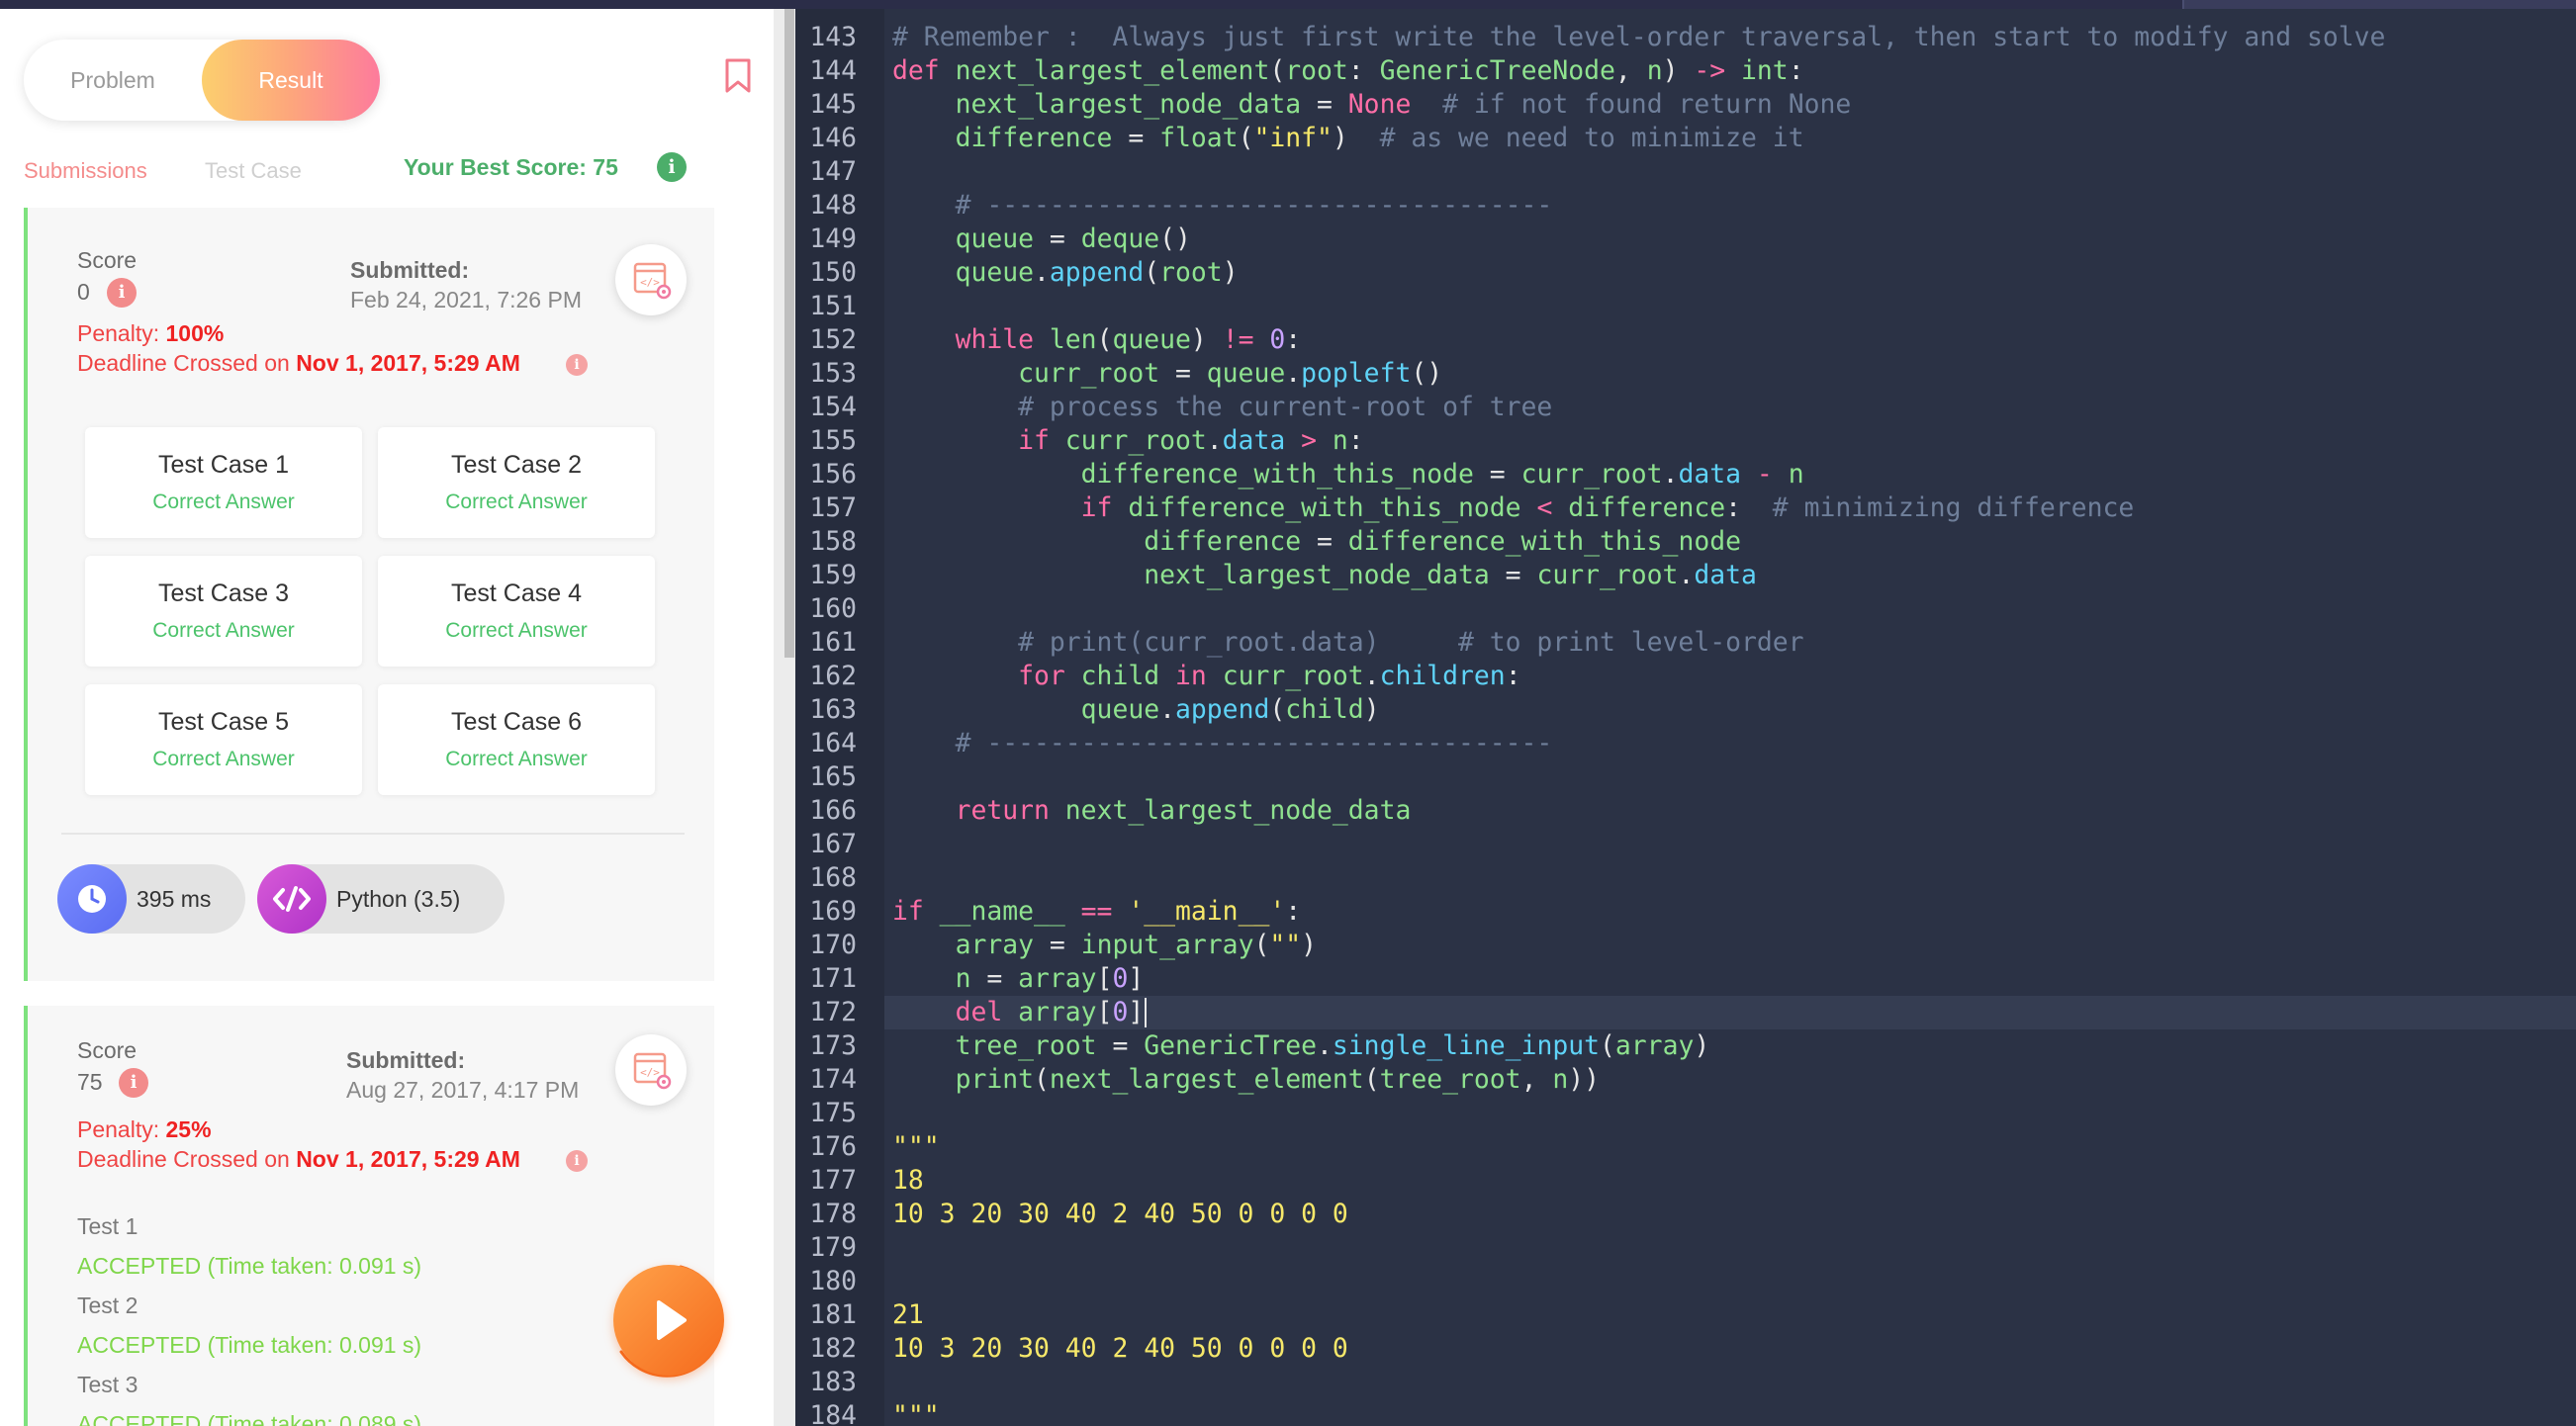  Describe the element at coordinates (1686, 1349) in the screenshot. I see `code-line: 182 10 3 20 30 40 2 40 50 0 0 0 0` at that location.